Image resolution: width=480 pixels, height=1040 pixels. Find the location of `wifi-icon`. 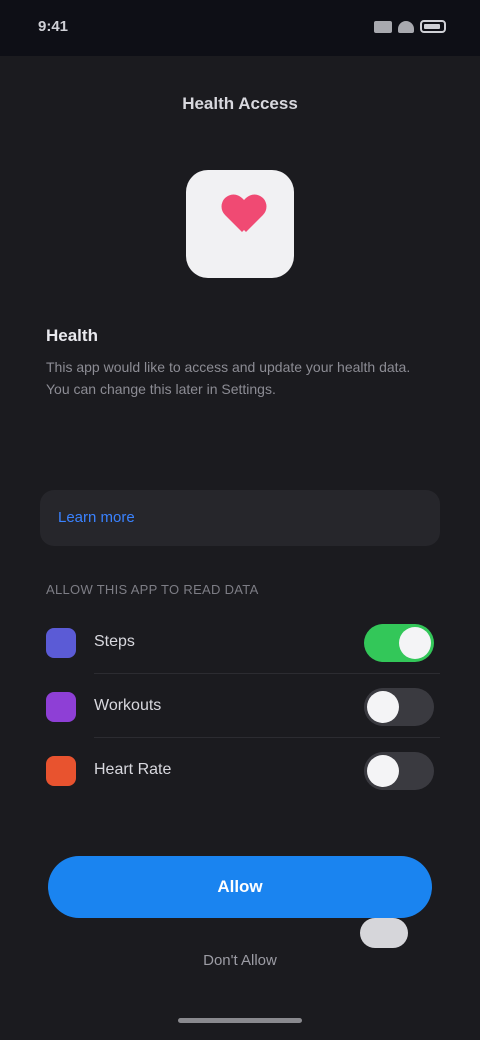

wifi-icon is located at coordinates (406, 26).